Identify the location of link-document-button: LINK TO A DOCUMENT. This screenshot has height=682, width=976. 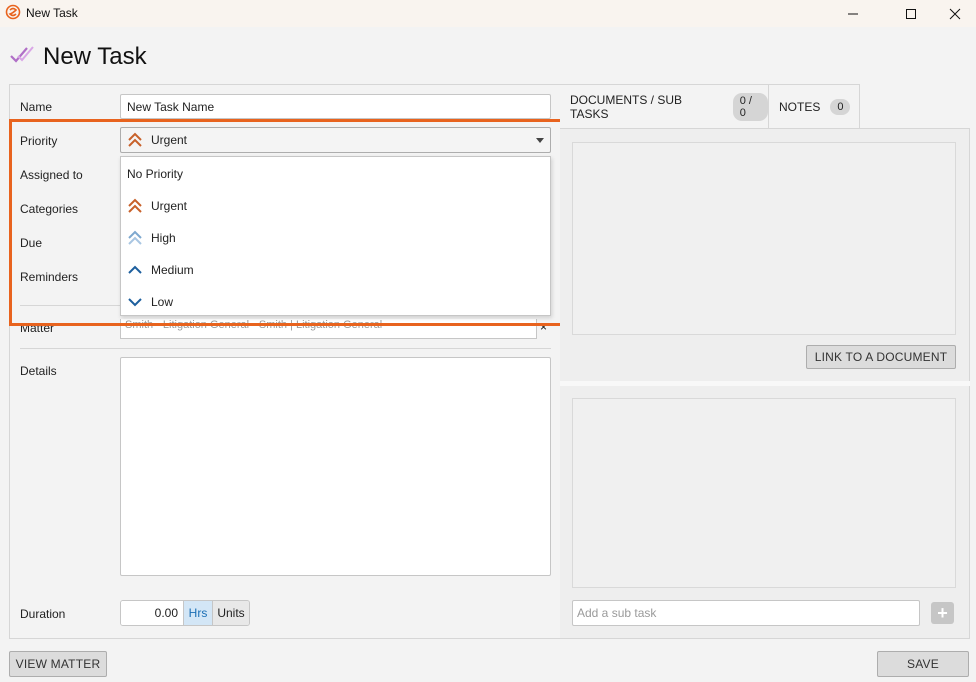
(881, 357).